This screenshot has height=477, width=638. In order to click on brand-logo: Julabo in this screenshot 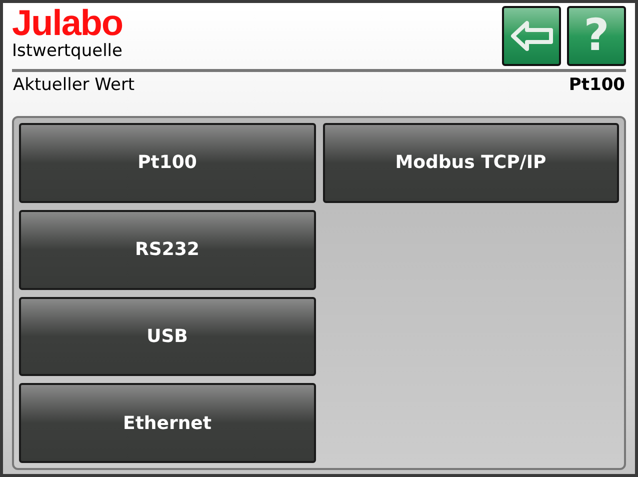, I will do `click(67, 23)`.